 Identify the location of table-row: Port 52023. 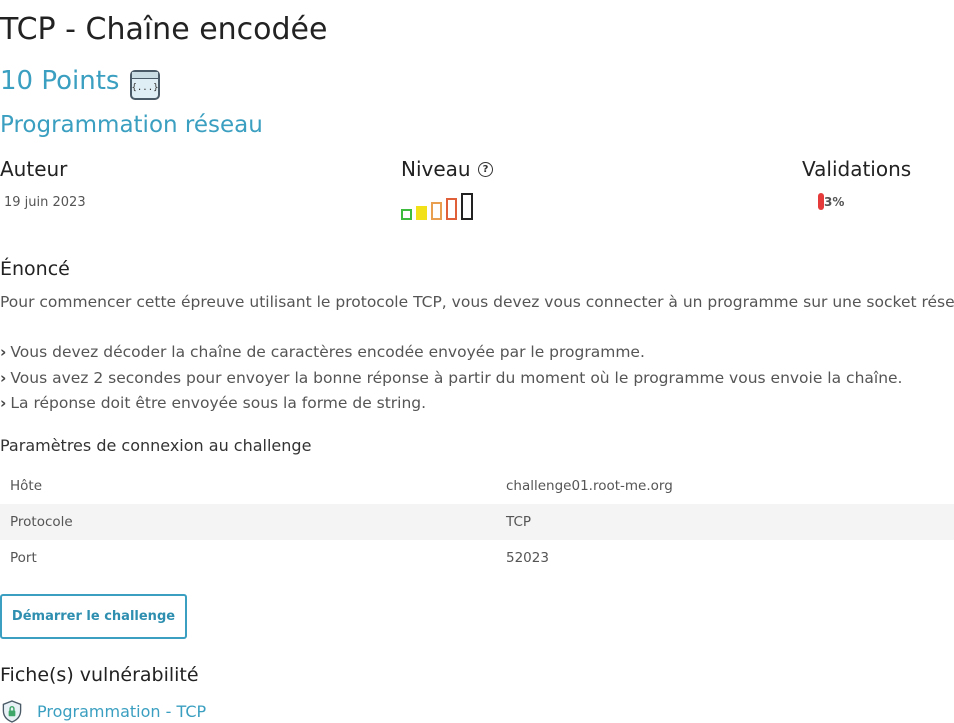
(477, 558).